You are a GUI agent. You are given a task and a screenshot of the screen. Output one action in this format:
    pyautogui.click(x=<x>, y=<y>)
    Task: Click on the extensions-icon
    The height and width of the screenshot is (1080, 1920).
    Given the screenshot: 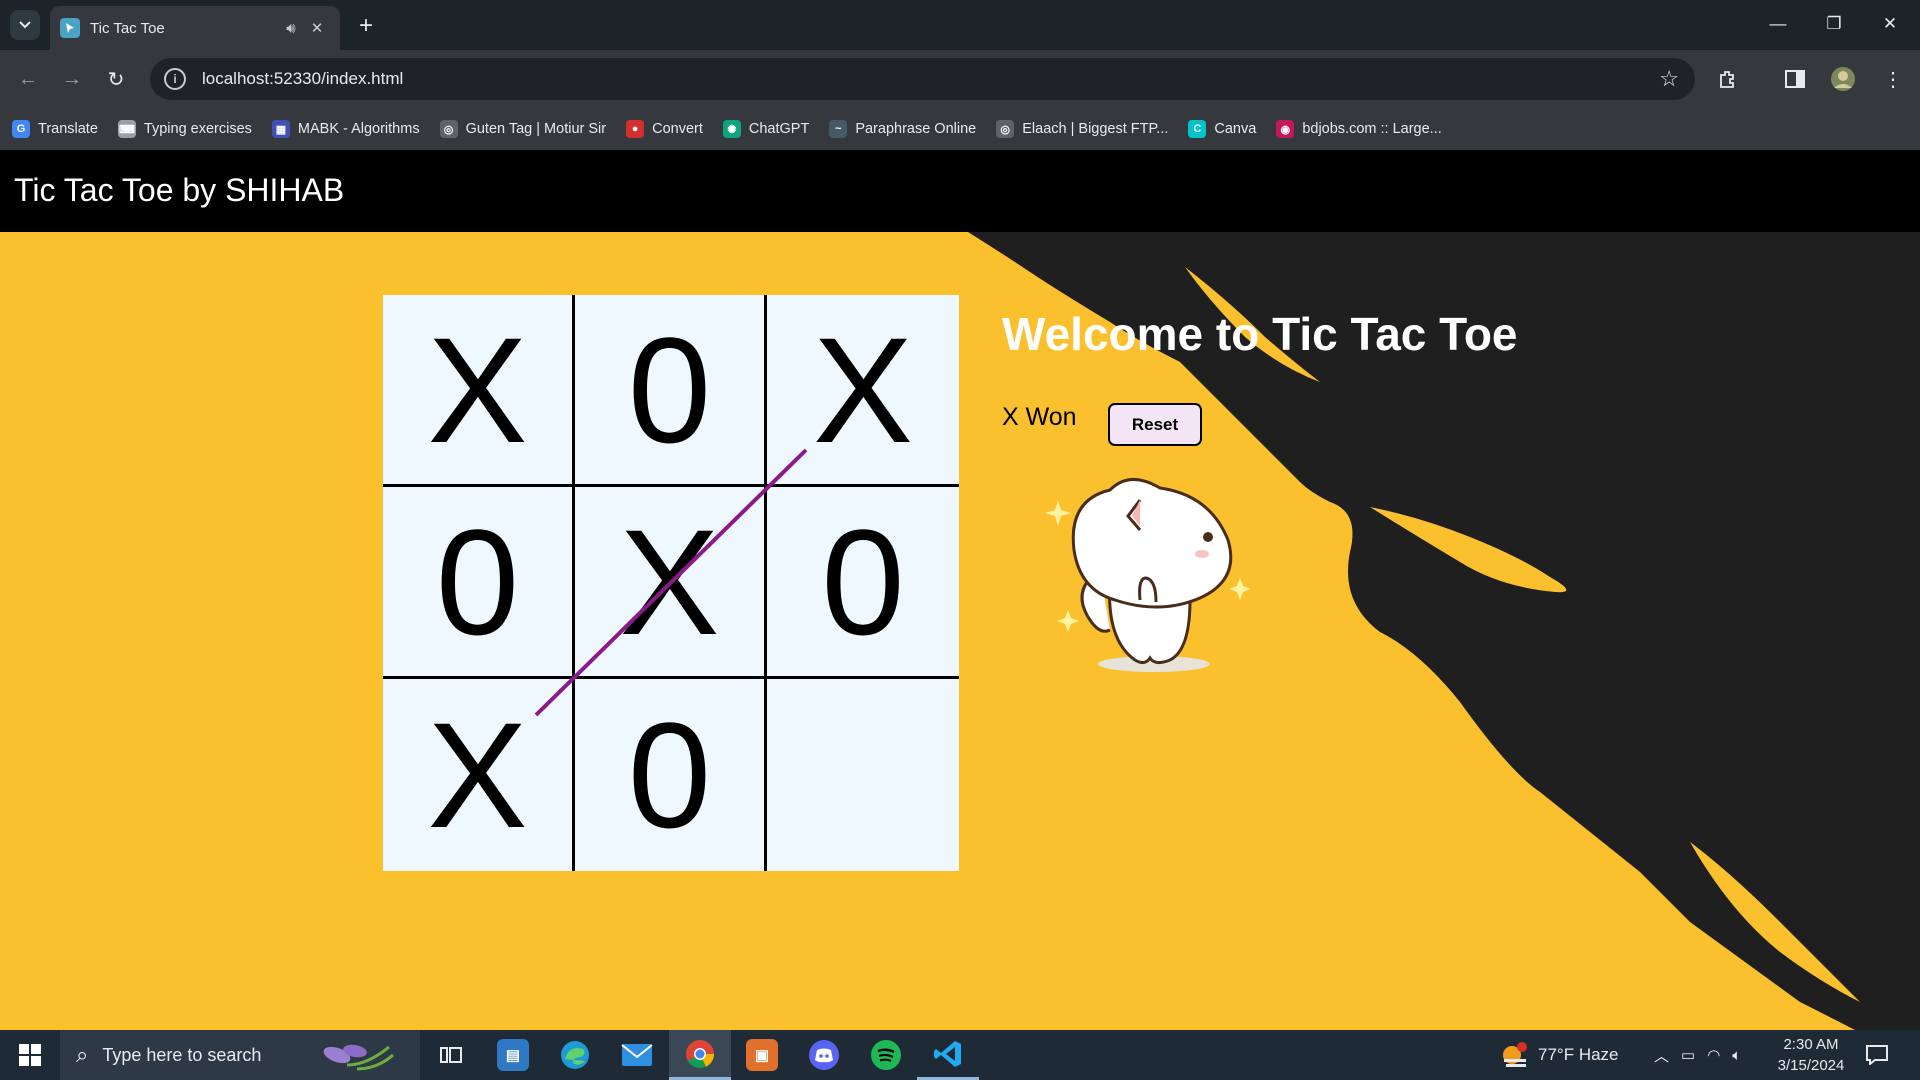 What is the action you would take?
    pyautogui.click(x=1727, y=79)
    